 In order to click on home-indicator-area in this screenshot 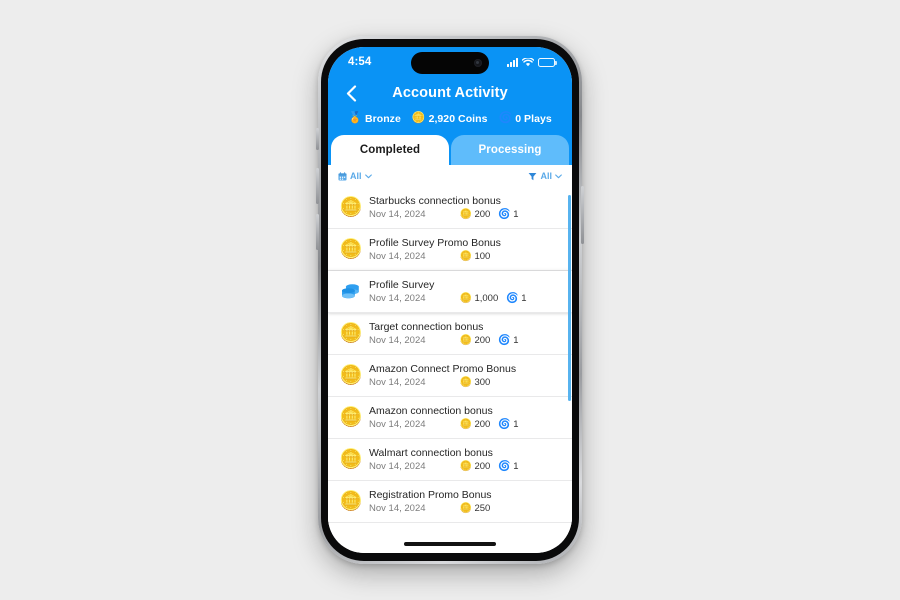, I will do `click(450, 544)`.